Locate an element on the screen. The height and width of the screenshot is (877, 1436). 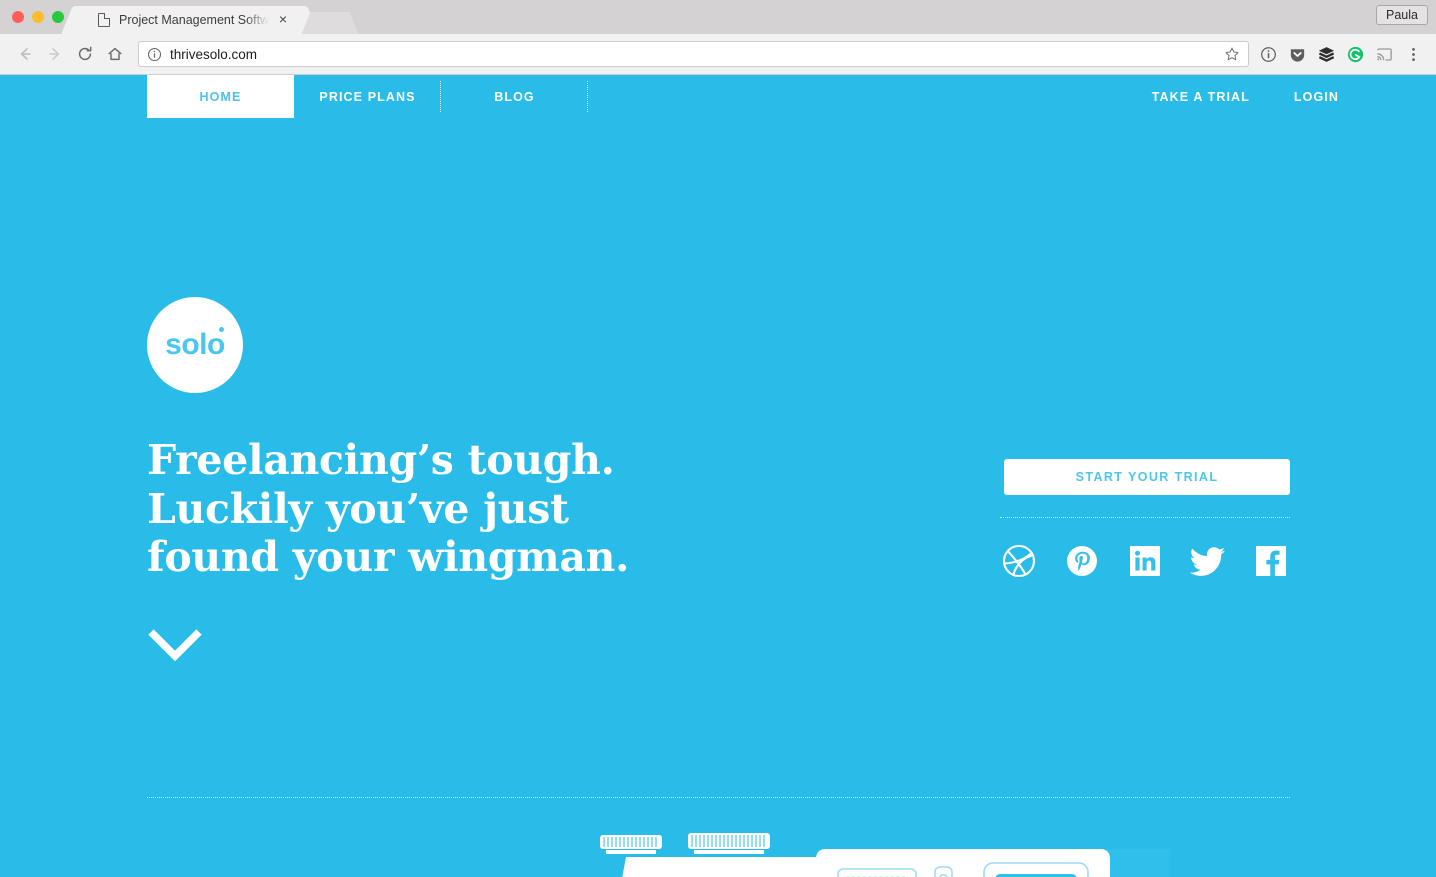
nav-item-price-plans: PRICE PLANS is located at coordinates (367, 96).